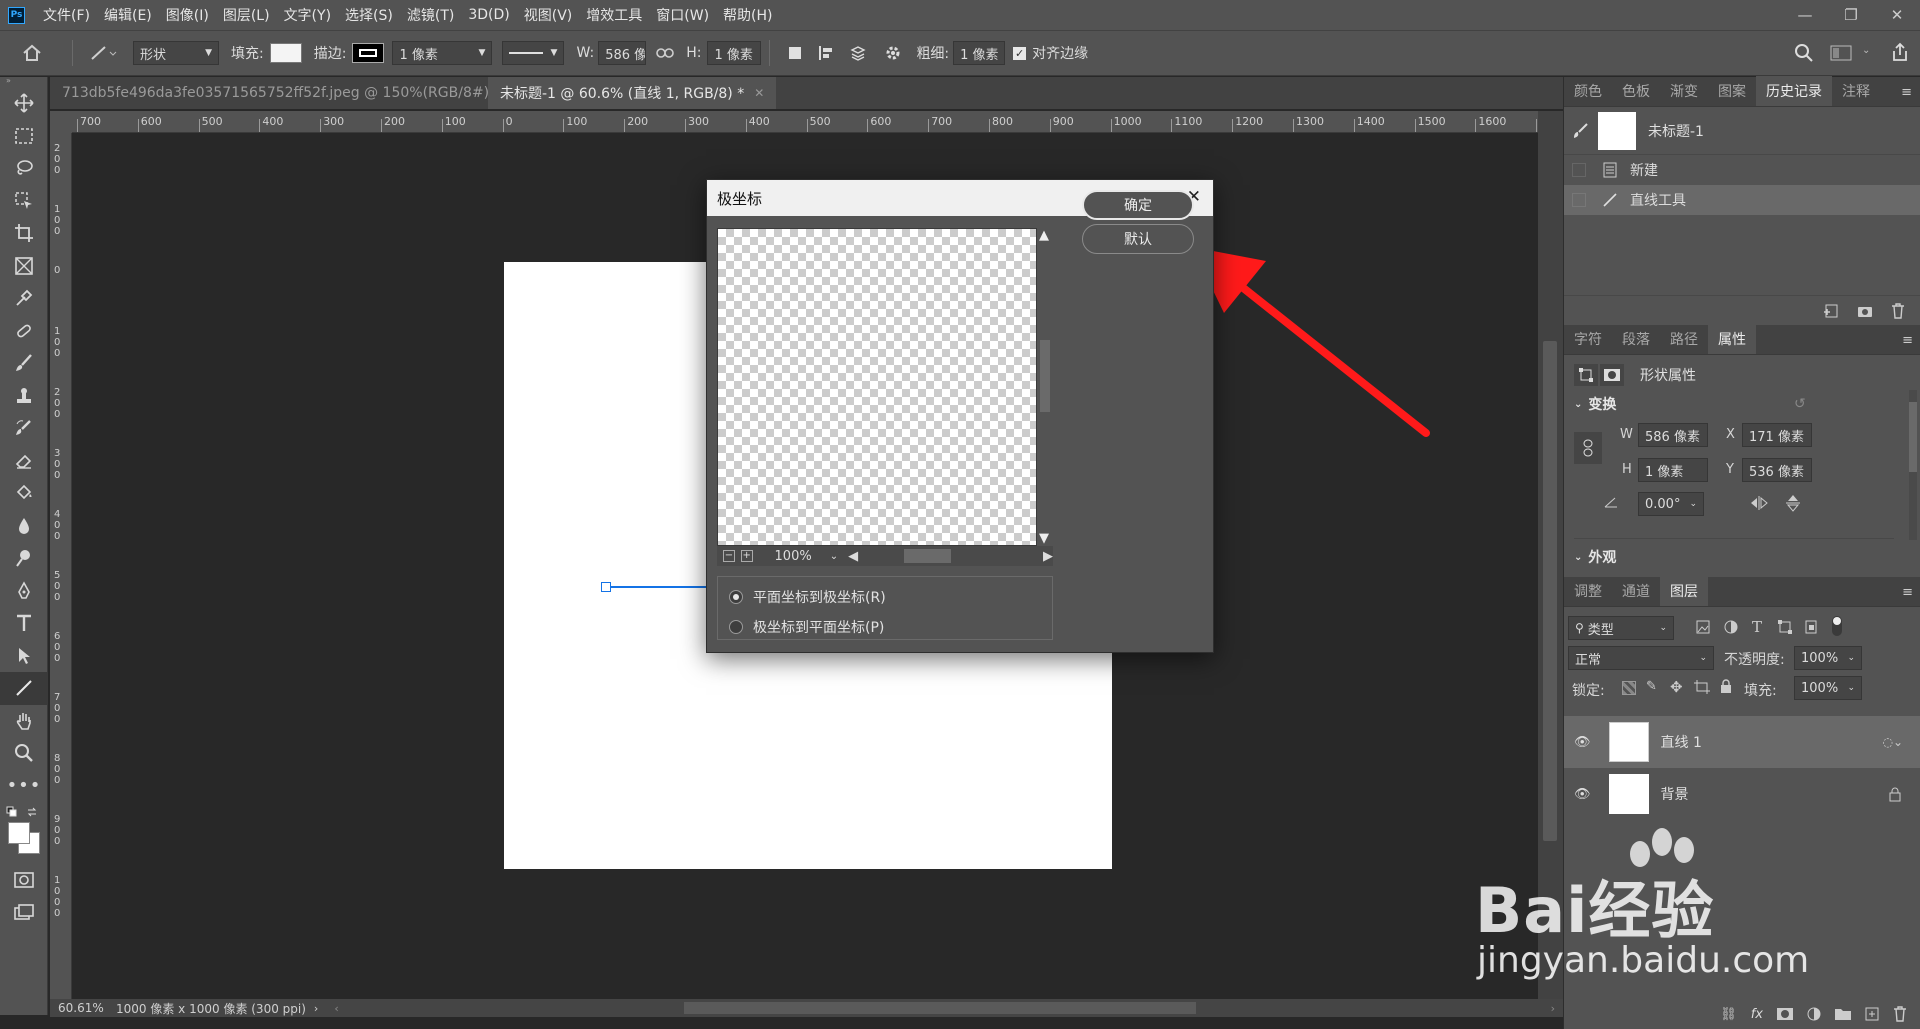  Describe the element at coordinates (24, 136) in the screenshot. I see `marquee-tool-icon` at that location.